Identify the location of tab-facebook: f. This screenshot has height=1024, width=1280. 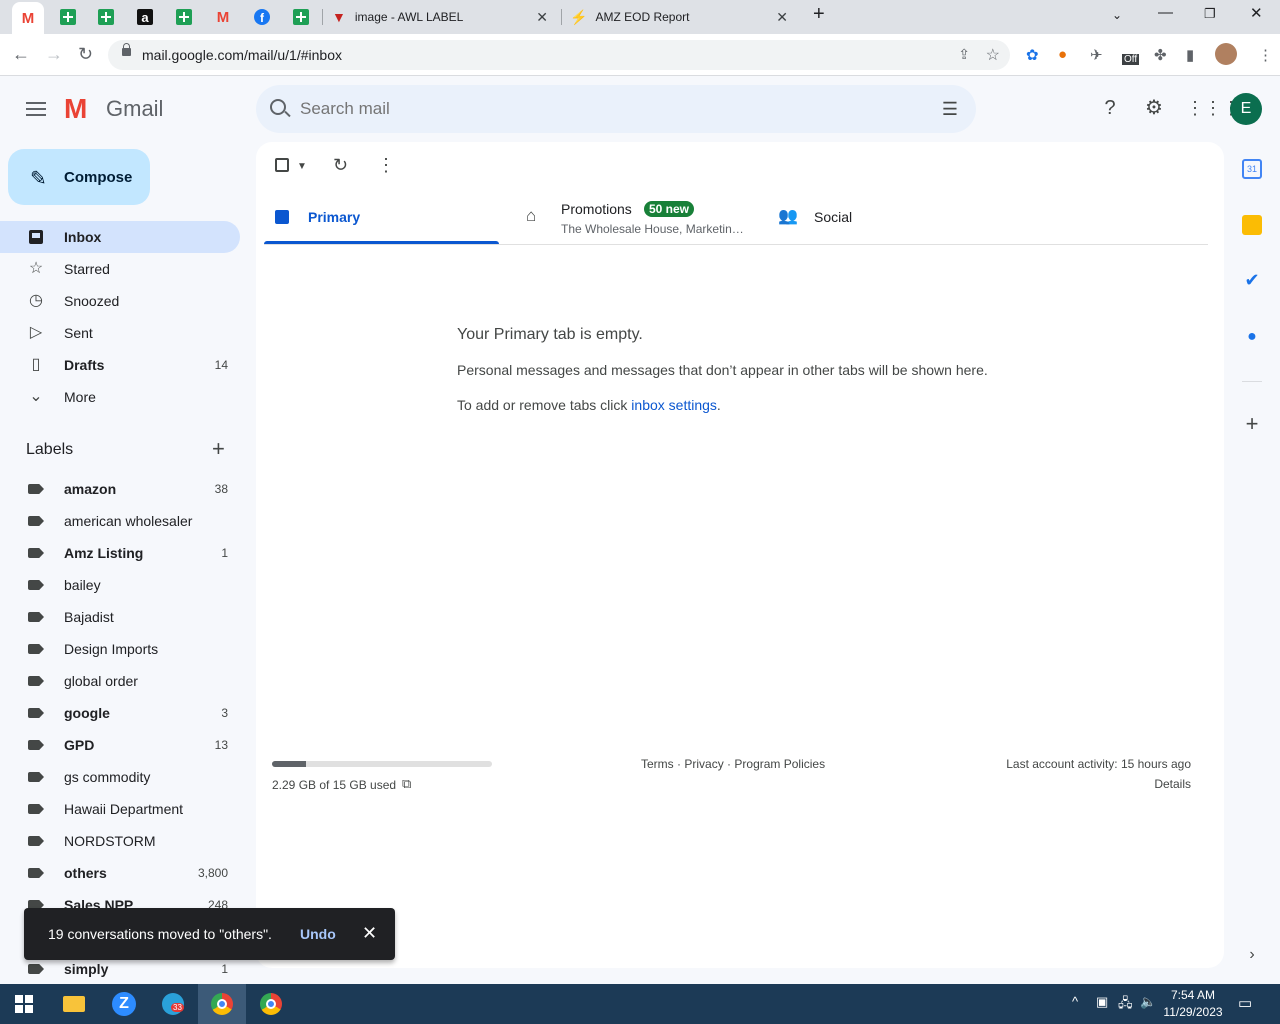
(262, 17).